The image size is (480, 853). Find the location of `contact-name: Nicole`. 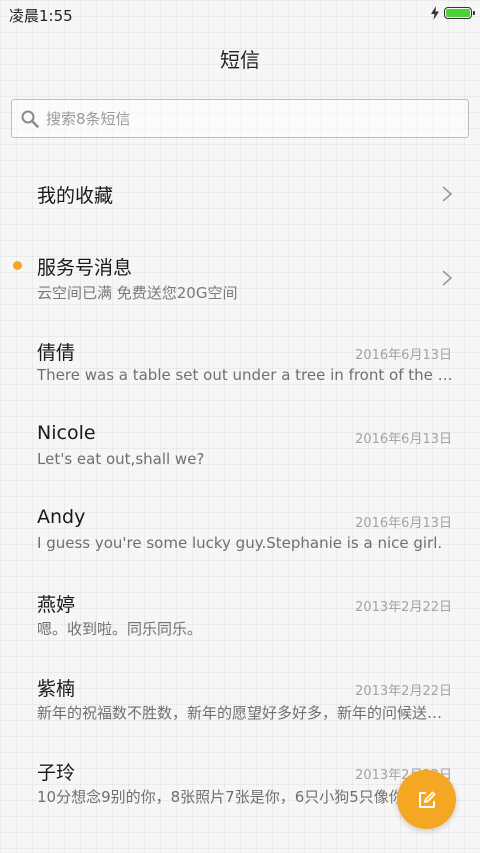

contact-name: Nicole is located at coordinates (66, 433).